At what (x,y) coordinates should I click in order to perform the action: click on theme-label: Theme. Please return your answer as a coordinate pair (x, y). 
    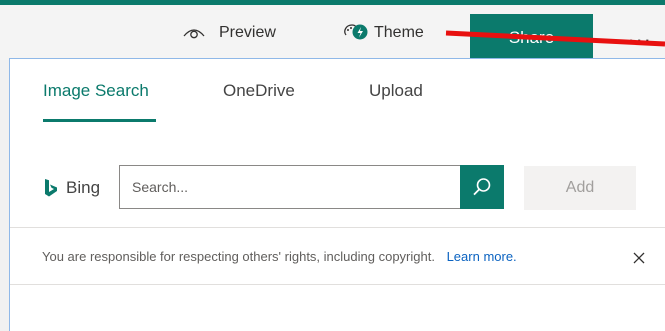
    Looking at the image, I should click on (399, 32).